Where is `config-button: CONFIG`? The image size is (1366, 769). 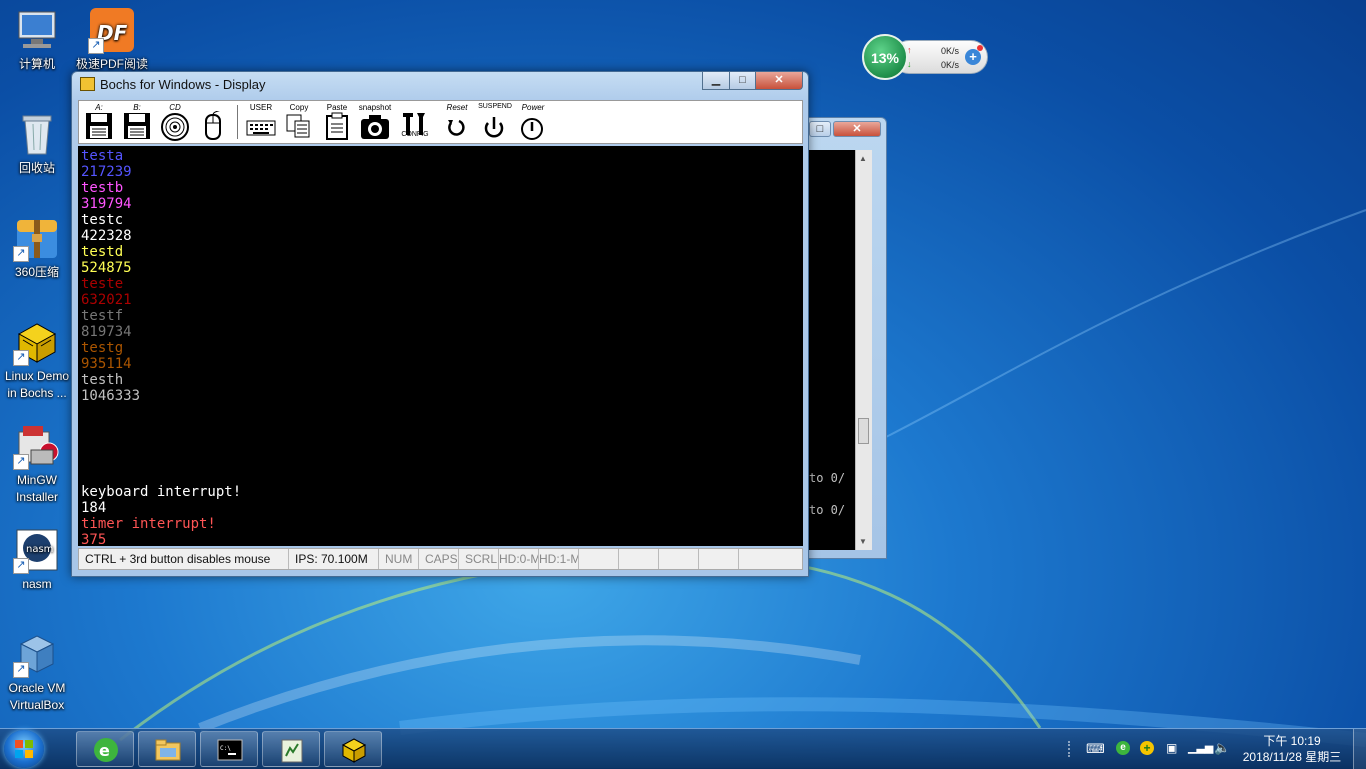 config-button: CONFIG is located at coordinates (415, 122).